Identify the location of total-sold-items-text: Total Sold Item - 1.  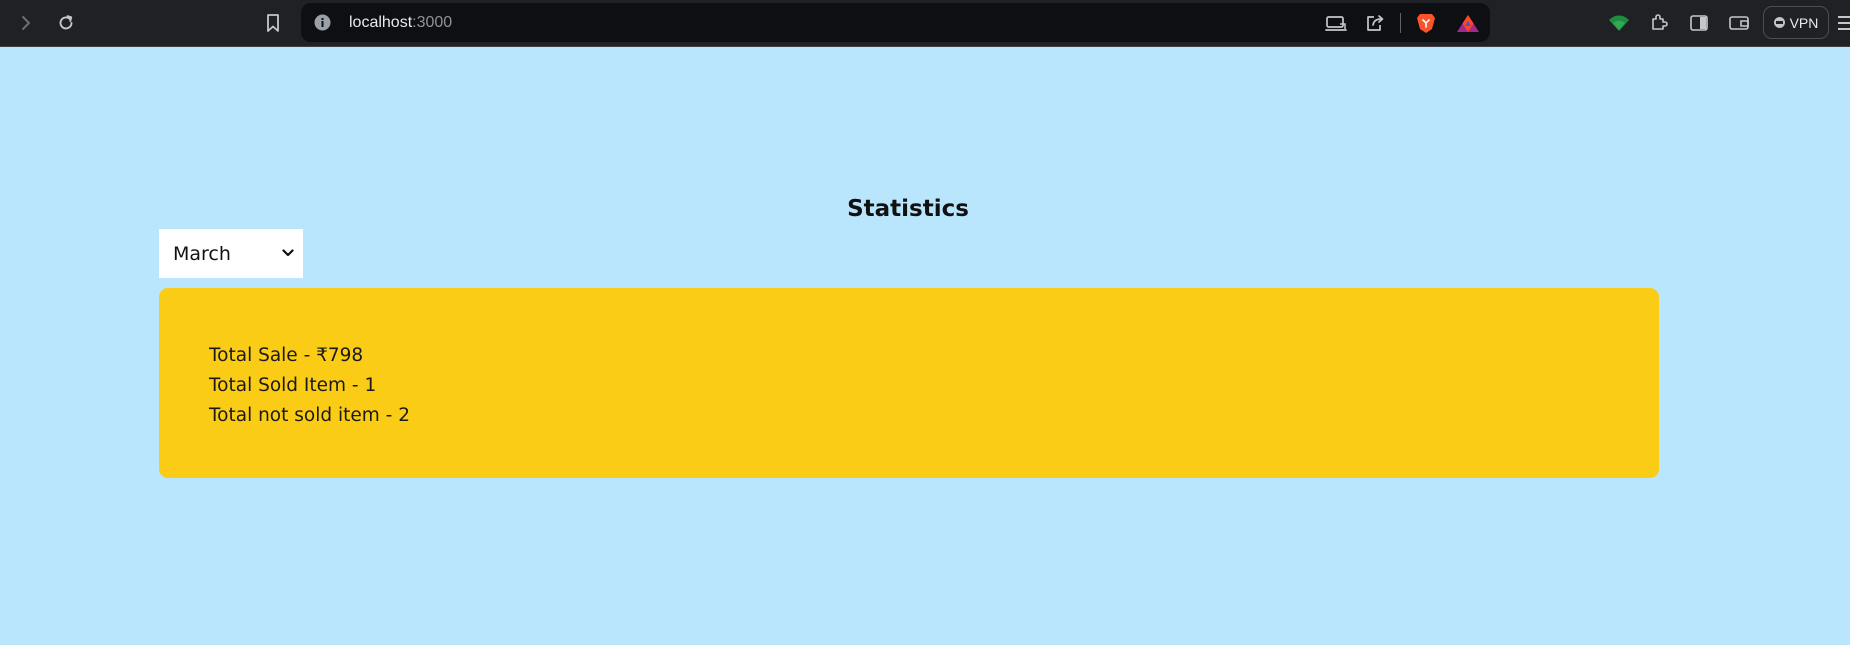
(293, 385).